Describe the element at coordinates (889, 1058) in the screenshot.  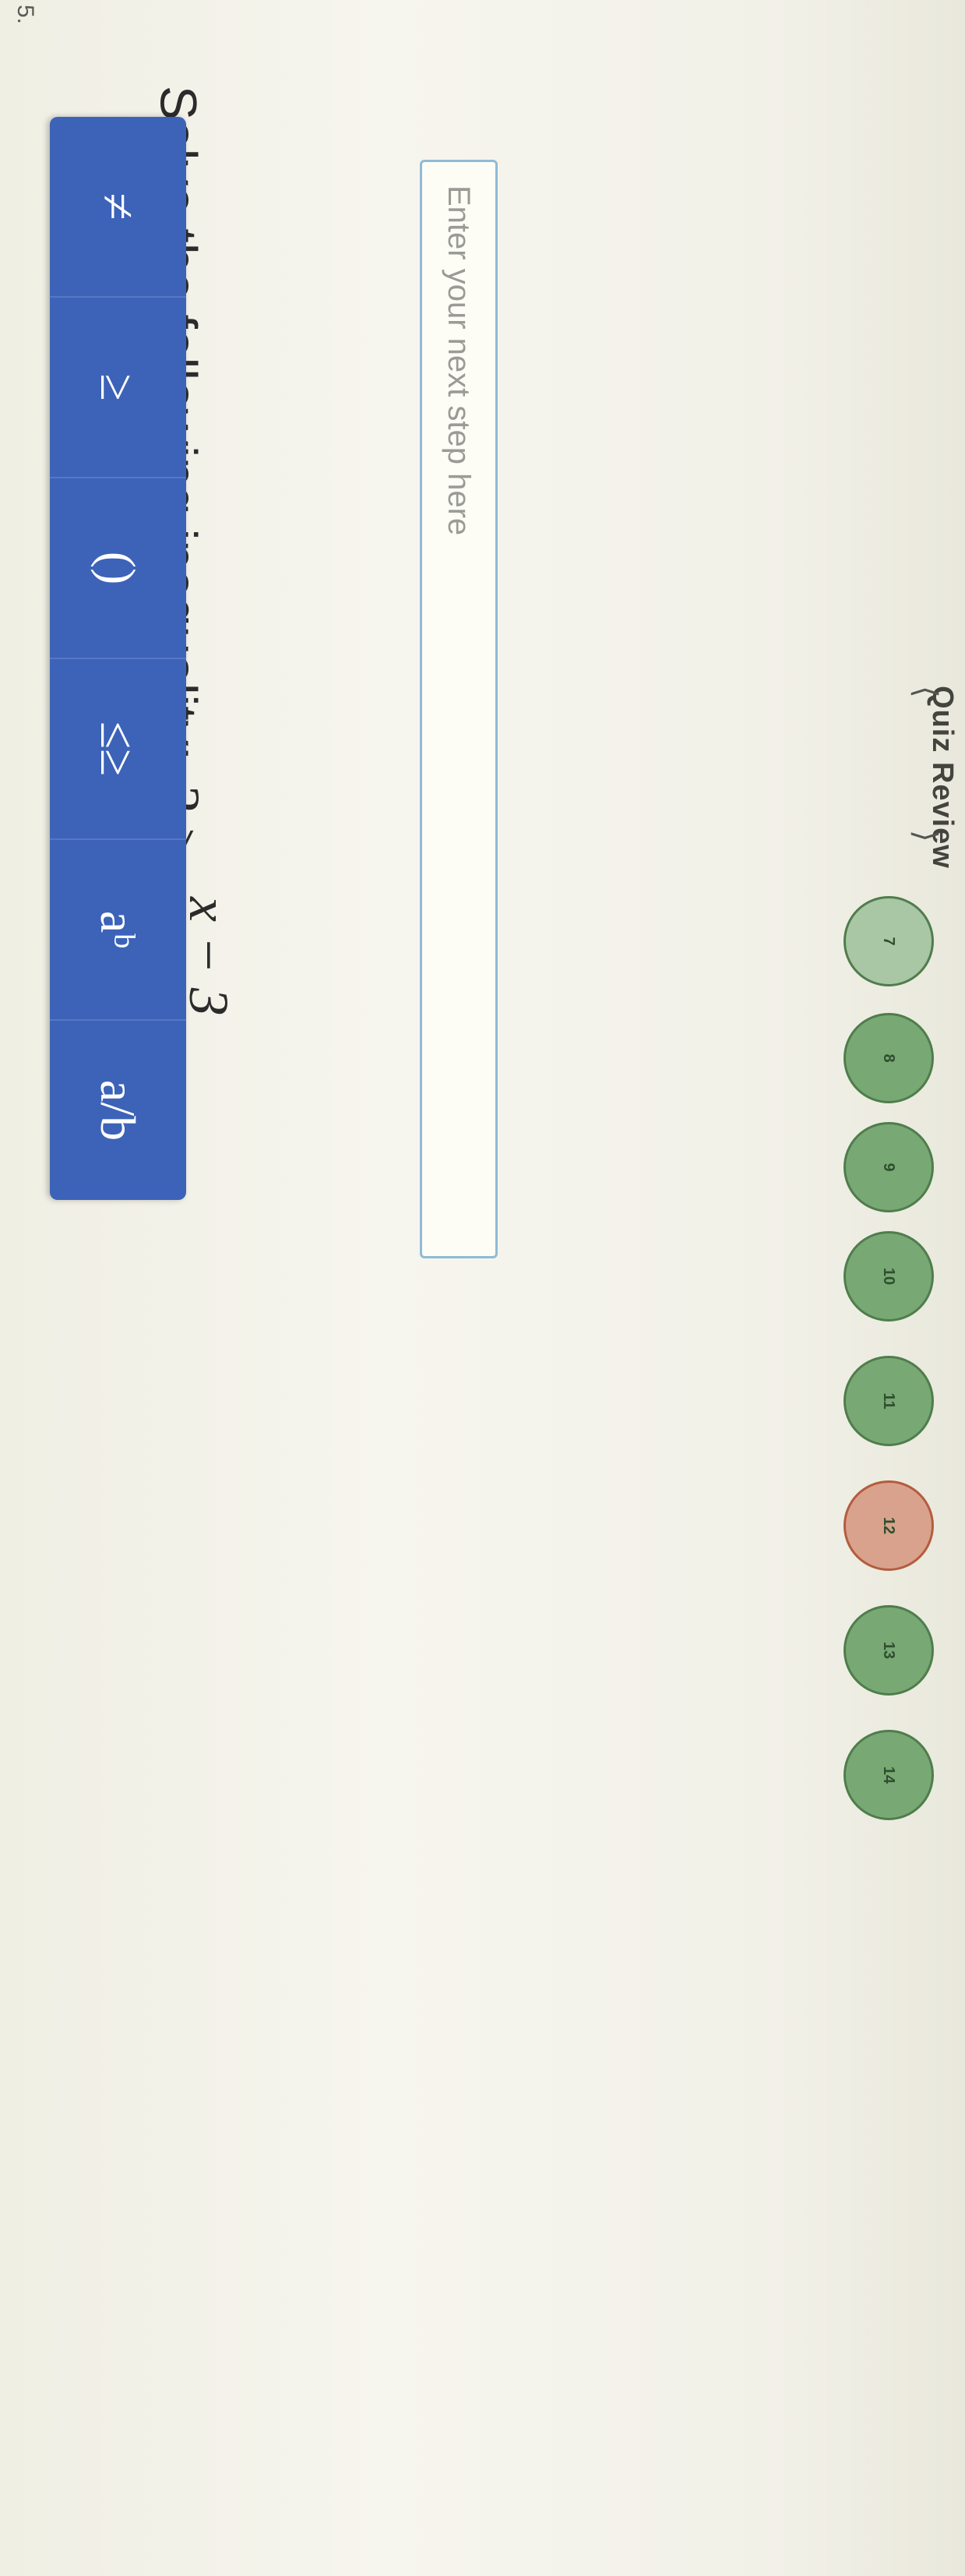
I see `question-button-8: 8` at that location.